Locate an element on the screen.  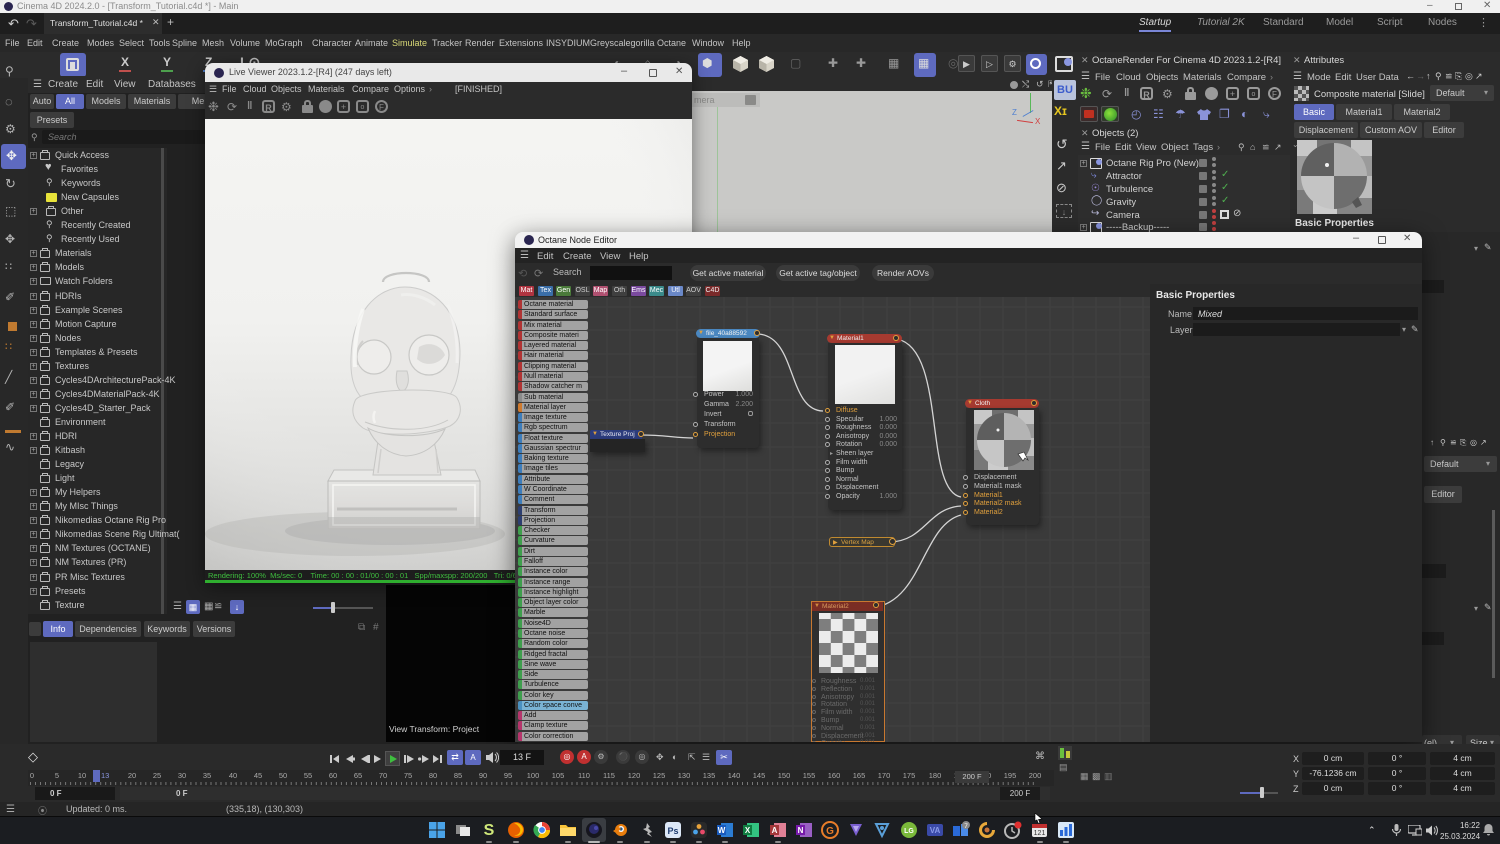
svg-text: VA is located at coordinates (935, 830).